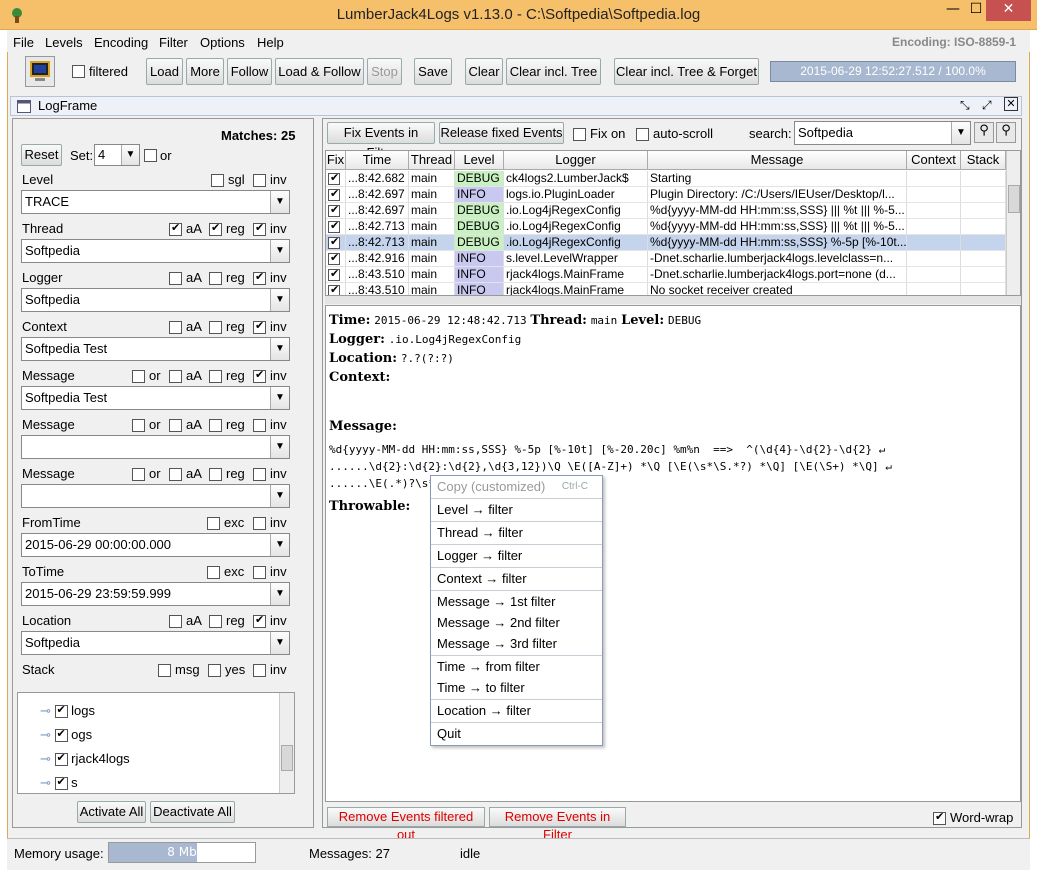  Describe the element at coordinates (175, 228) in the screenshot. I see `thread-aa-checkbox` at that location.